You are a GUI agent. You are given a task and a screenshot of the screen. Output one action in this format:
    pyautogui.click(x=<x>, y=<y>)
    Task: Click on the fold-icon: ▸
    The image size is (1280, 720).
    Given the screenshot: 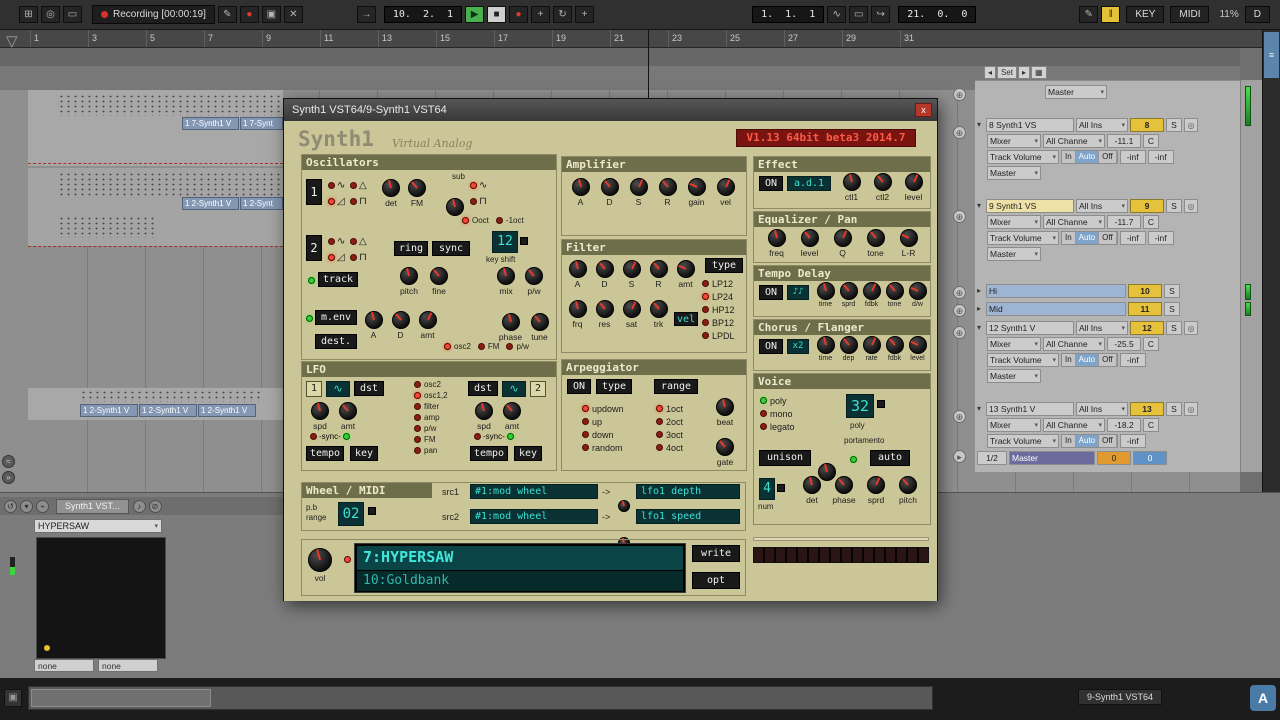 What is the action you would take?
    pyautogui.click(x=981, y=291)
    